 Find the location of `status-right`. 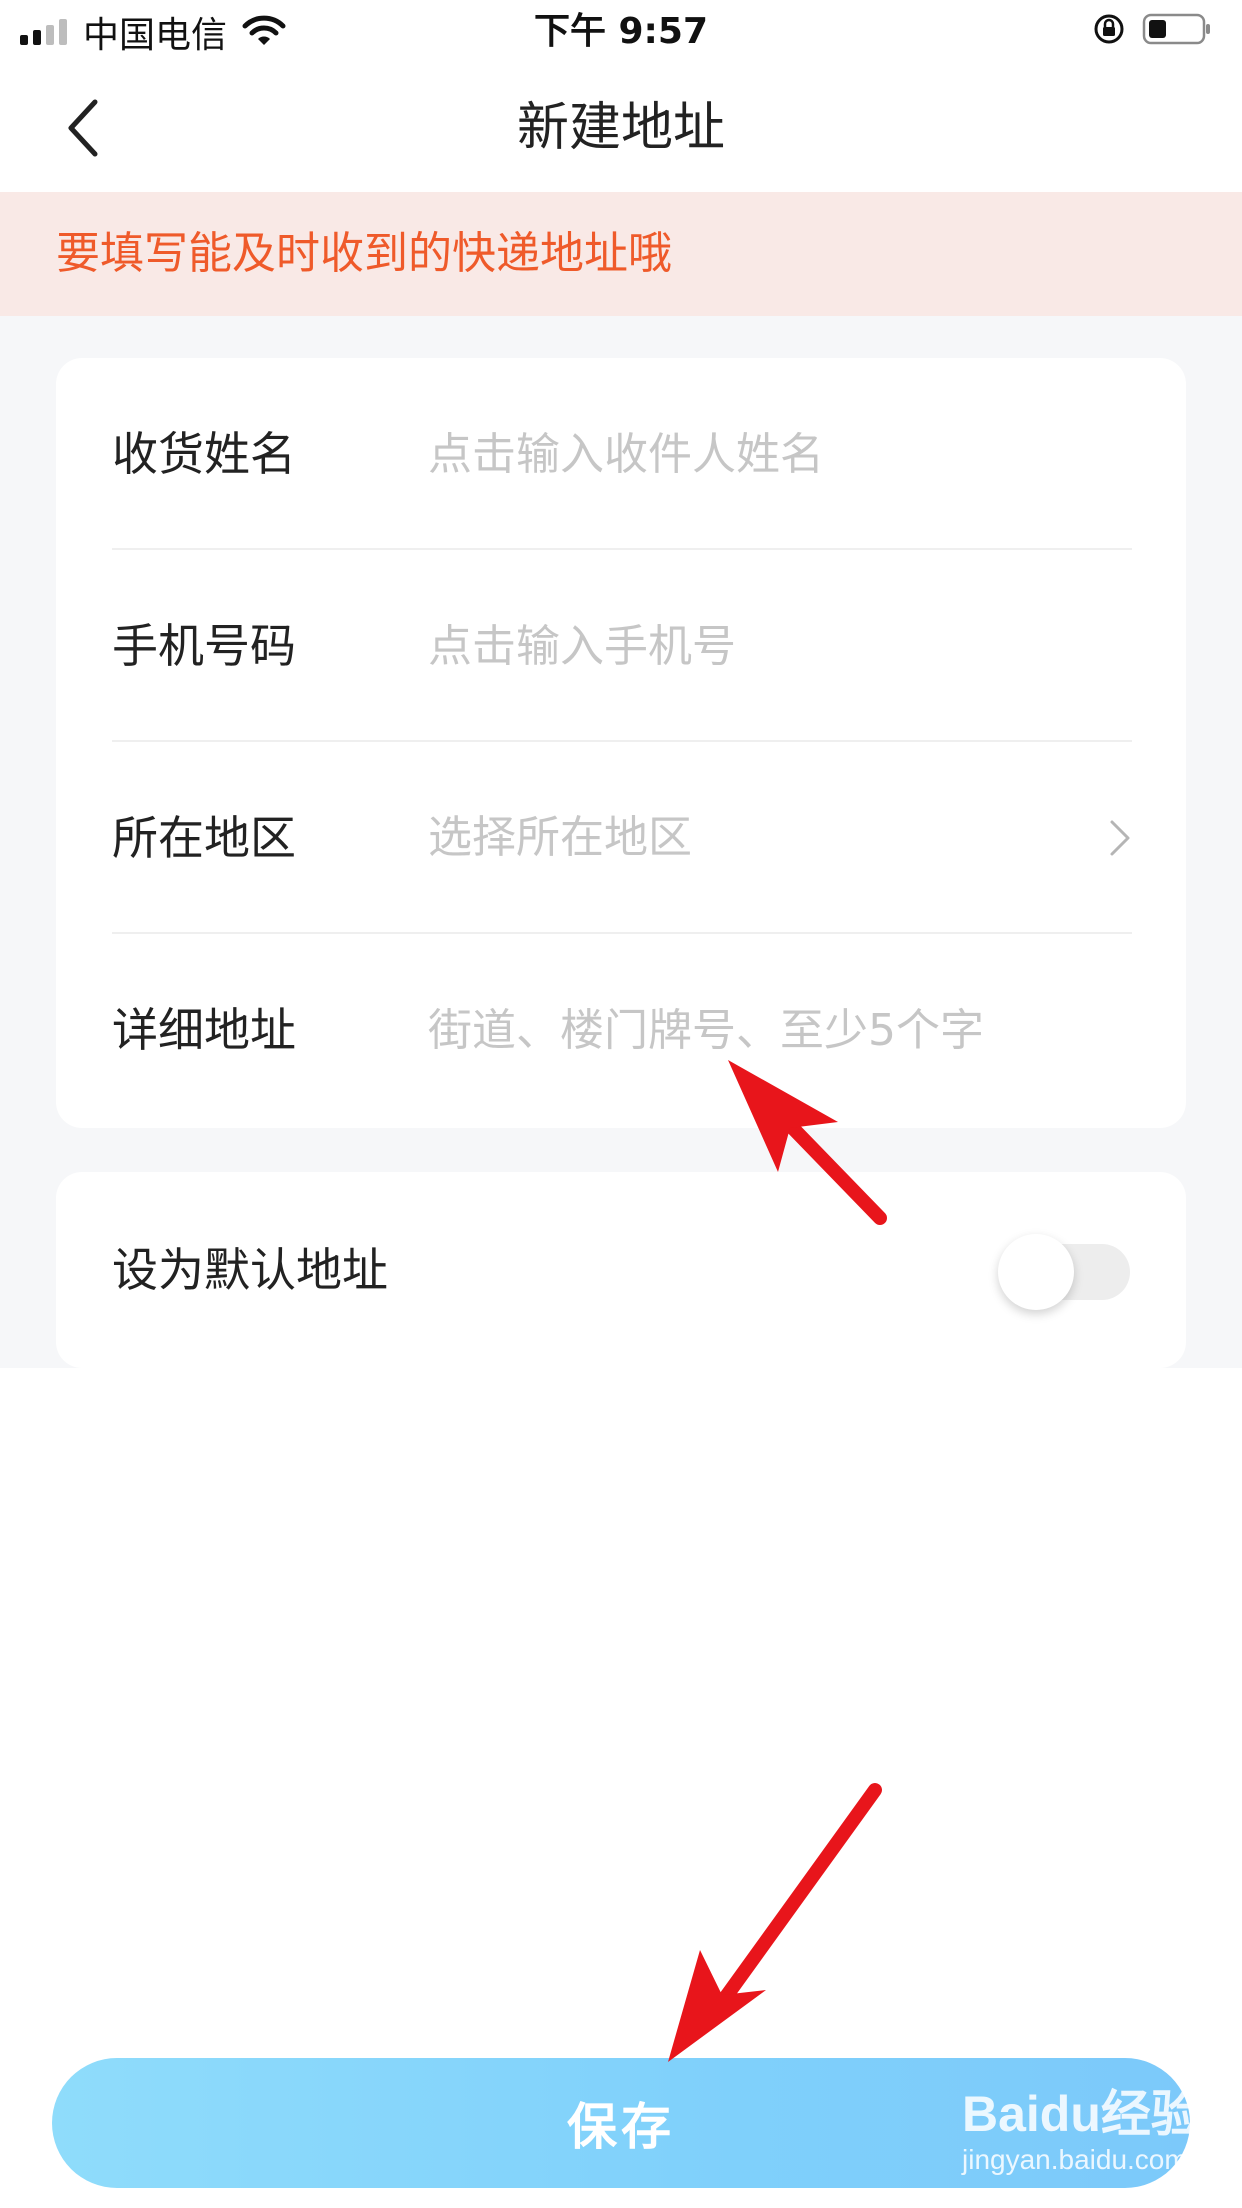

status-right is located at coordinates (1152, 29).